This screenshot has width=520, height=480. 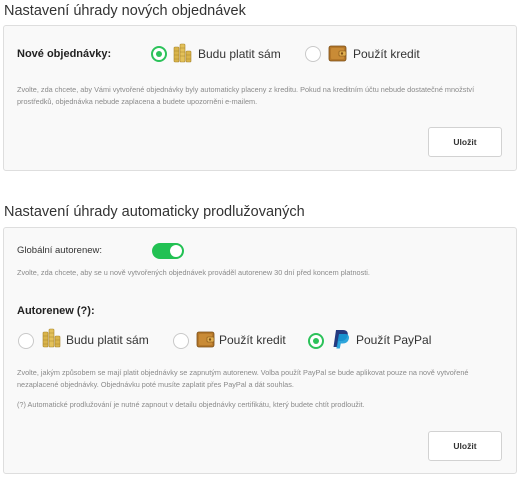 I want to click on autorenew-label: Autorenew (?):, so click(x=56, y=311).